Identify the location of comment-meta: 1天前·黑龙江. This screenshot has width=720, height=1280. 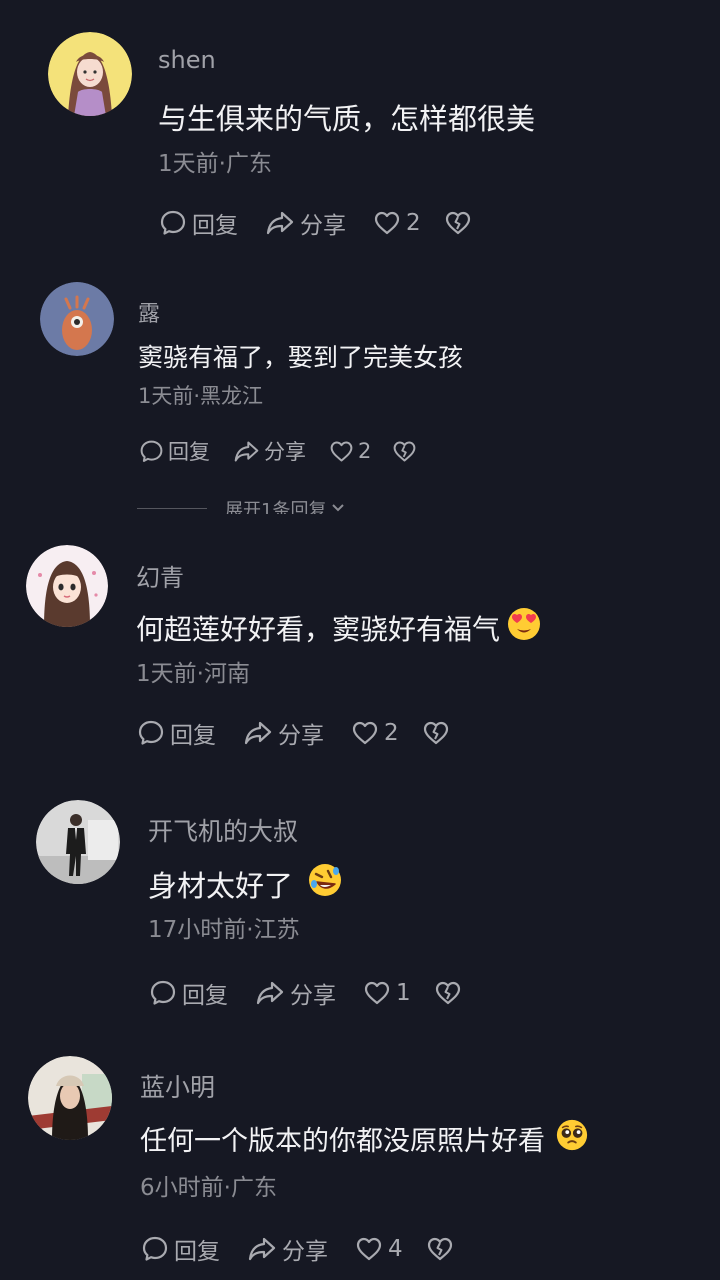
(201, 396).